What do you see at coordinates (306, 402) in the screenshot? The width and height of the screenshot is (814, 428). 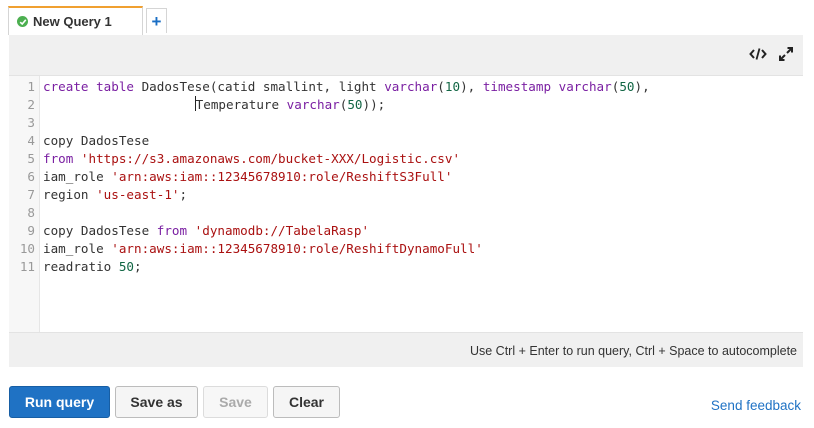 I see `clear-button: Clear` at bounding box center [306, 402].